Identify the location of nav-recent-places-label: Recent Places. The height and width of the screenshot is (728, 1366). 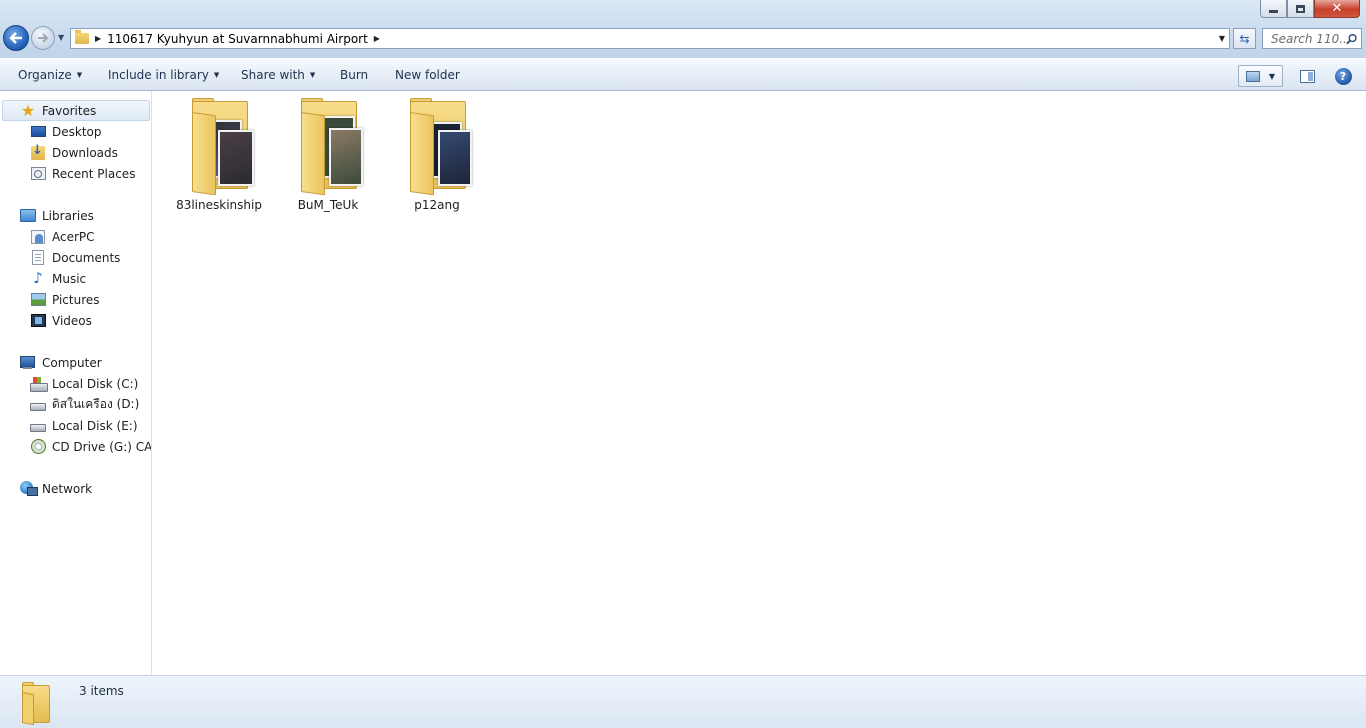
(94, 173).